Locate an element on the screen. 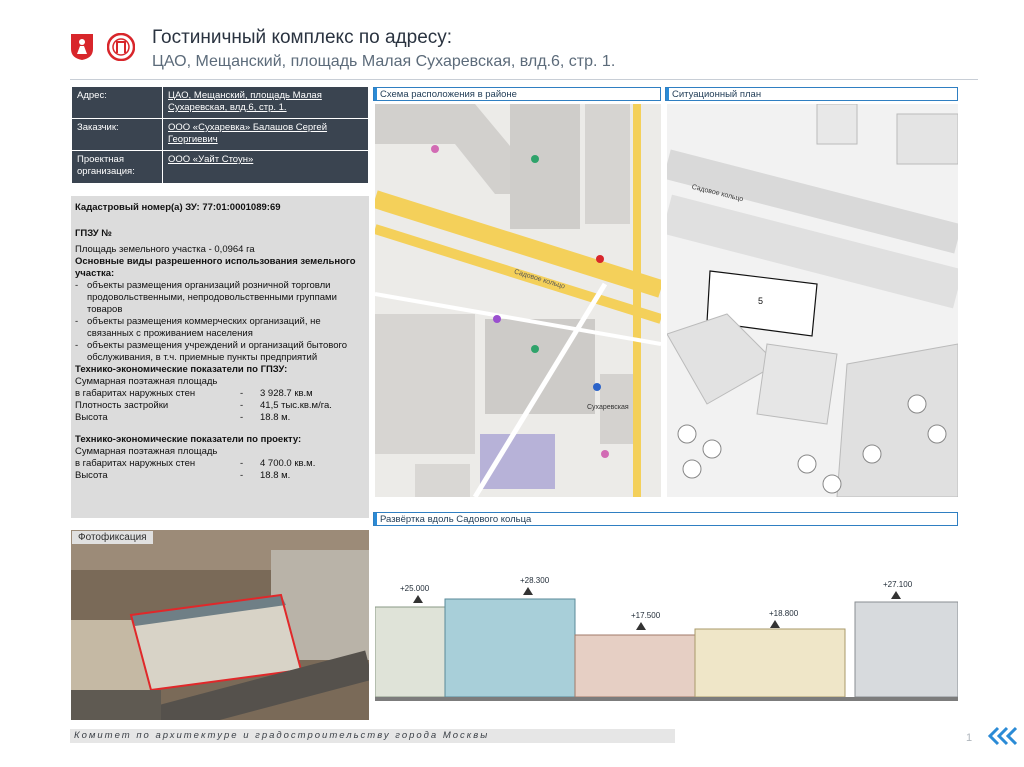  situation-plan-header: Ситуационный план is located at coordinates (811, 94).